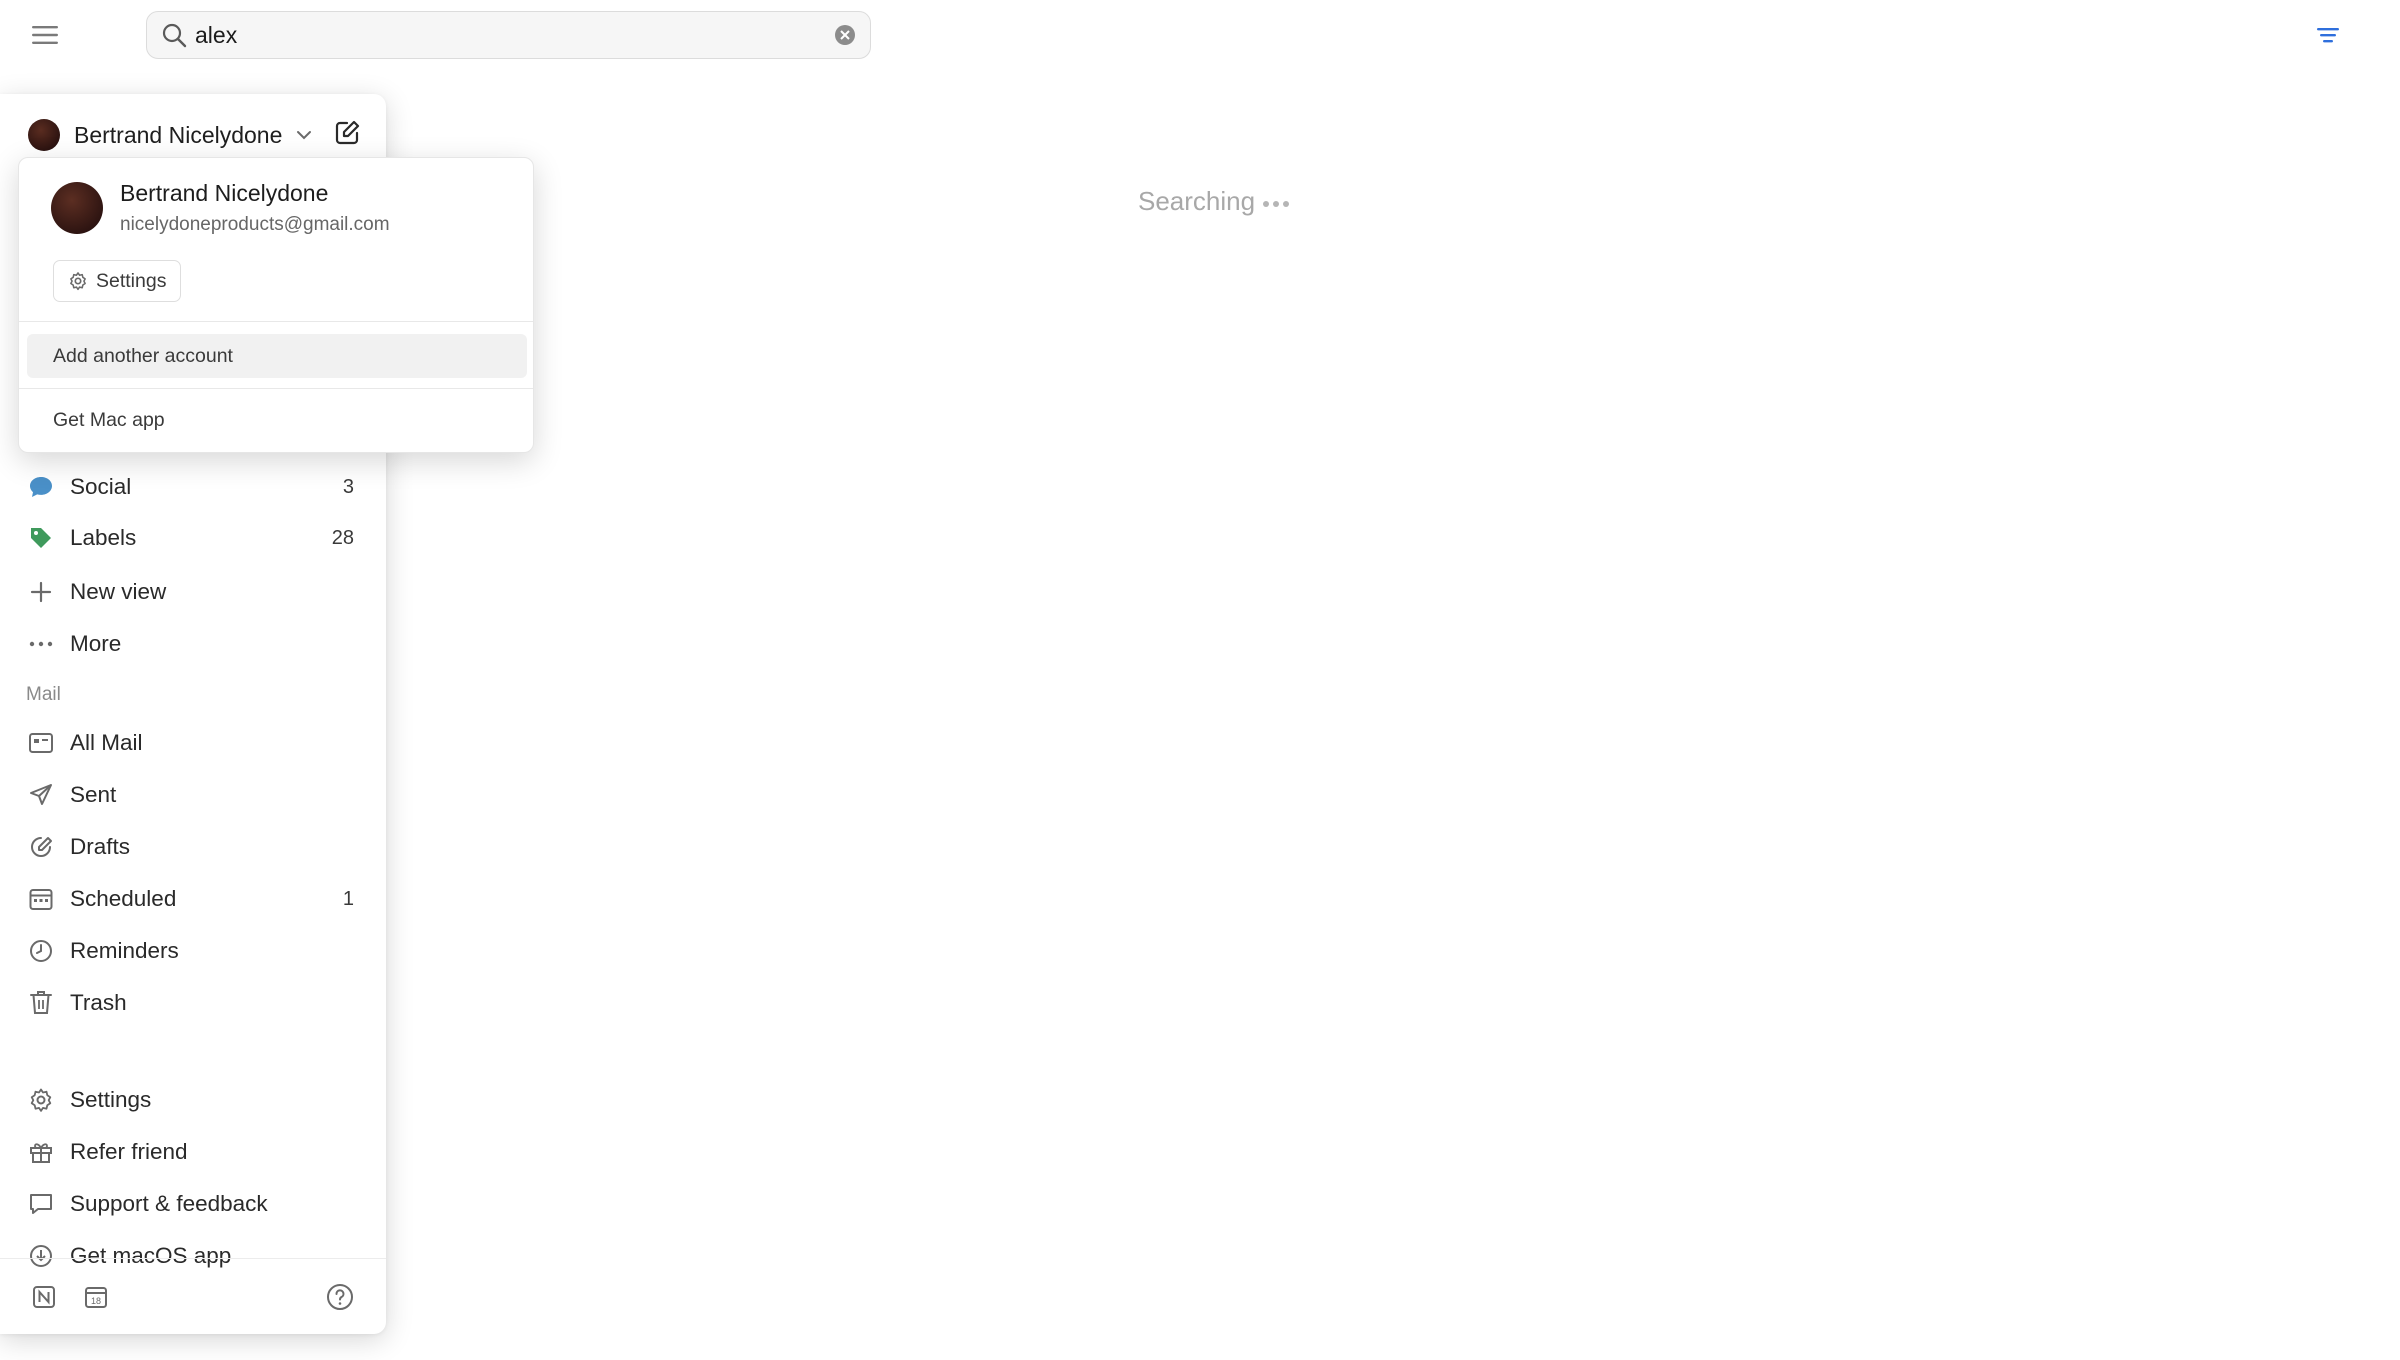 This screenshot has width=2400, height=1360. Describe the element at coordinates (340, 1297) in the screenshot. I see `help-icon` at that location.